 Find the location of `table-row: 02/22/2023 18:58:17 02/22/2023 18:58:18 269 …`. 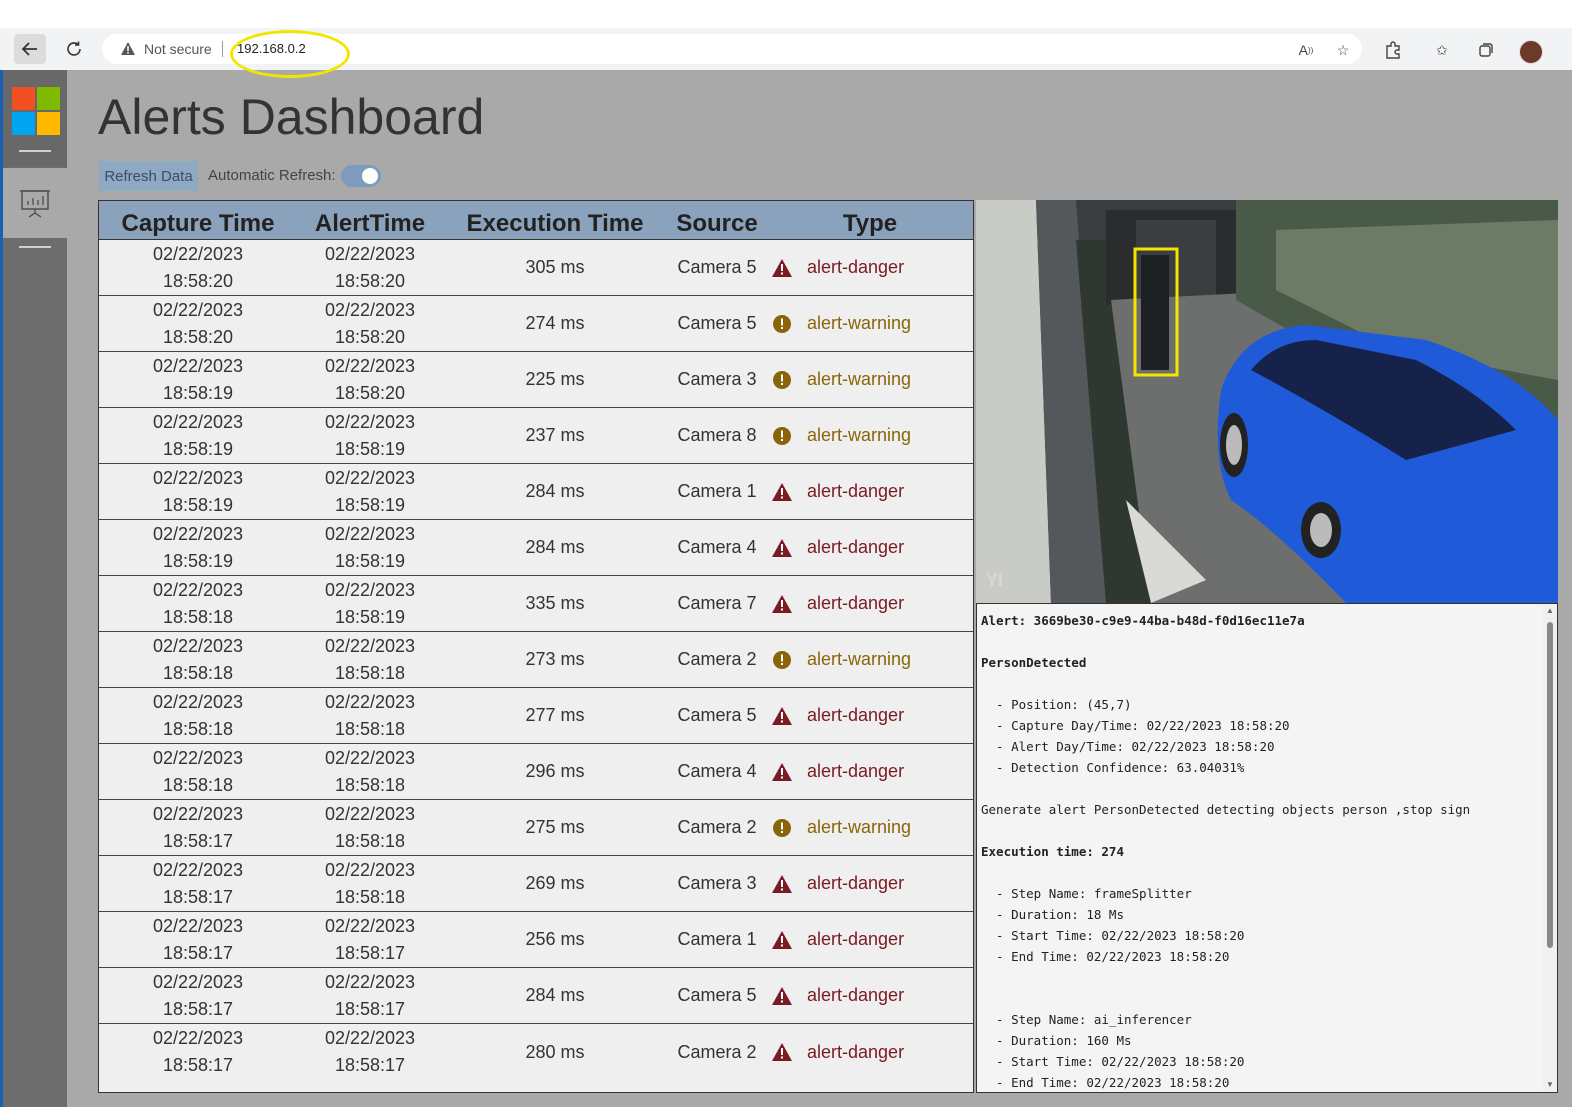

table-row: 02/22/2023 18:58:17 02/22/2023 18:58:18 269 … is located at coordinates (536, 884).